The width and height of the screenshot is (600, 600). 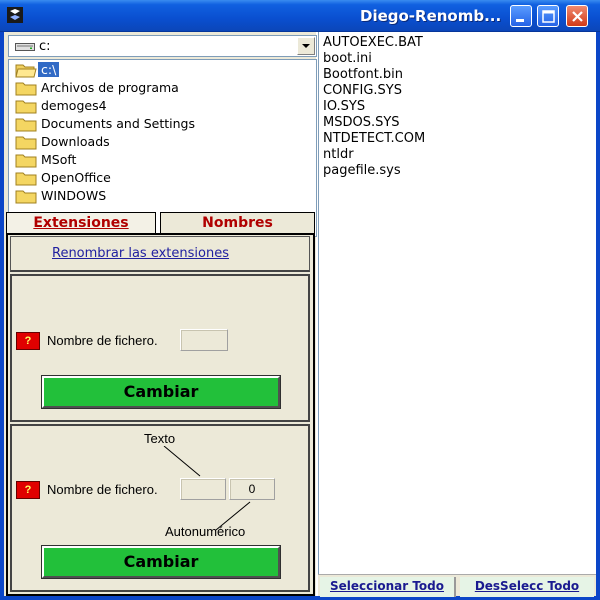 I want to click on directory-name: Documents and Settings, so click(x=118, y=123).